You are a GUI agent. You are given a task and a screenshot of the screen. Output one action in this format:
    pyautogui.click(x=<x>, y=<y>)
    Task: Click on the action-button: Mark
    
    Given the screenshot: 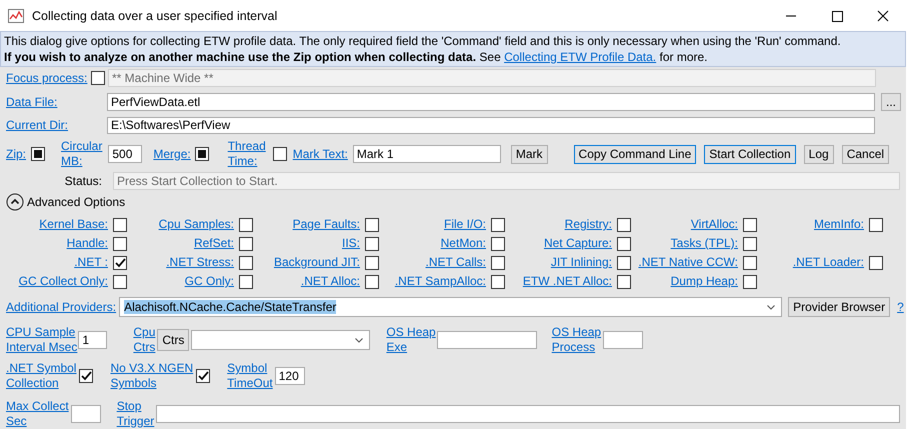 What is the action you would take?
    pyautogui.click(x=529, y=154)
    